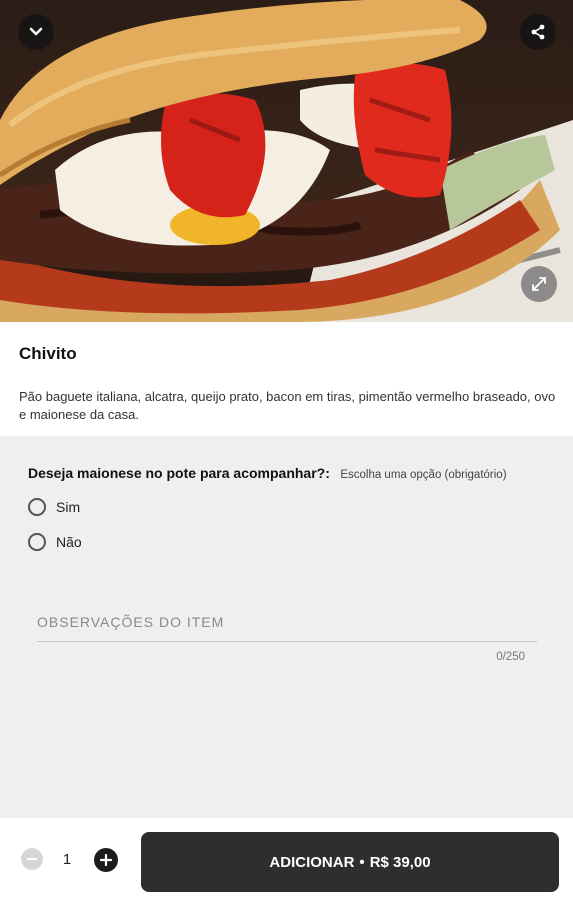  I want to click on decrease-quantity-button, so click(32, 859).